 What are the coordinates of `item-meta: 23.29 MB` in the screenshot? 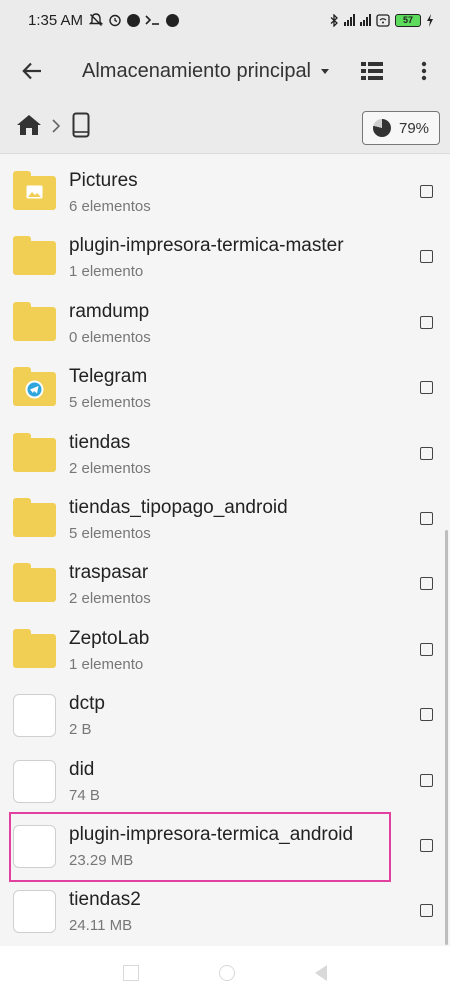 It's located at (101, 860).